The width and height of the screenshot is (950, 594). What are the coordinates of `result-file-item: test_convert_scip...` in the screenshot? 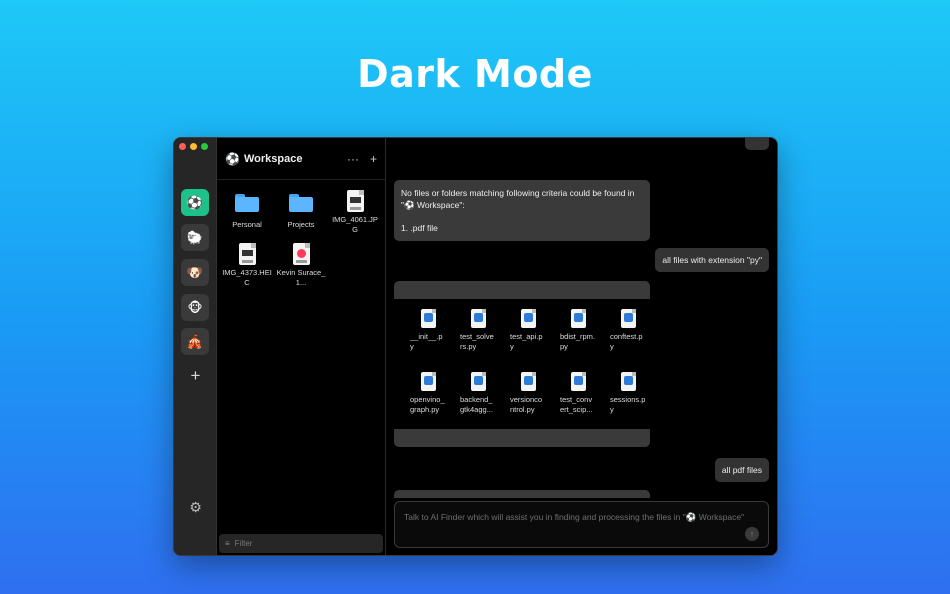 It's located at (578, 400).